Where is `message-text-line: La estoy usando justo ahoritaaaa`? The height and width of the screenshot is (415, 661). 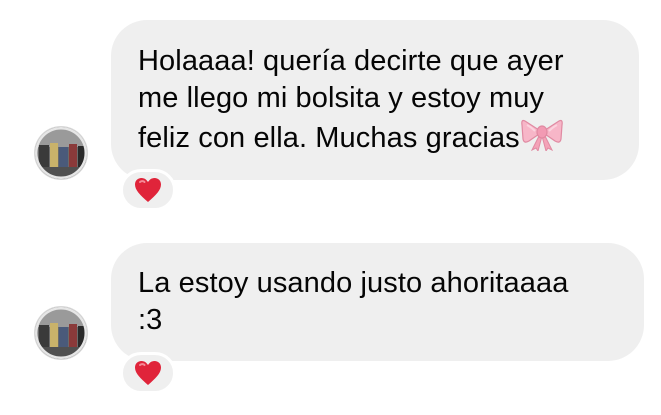
message-text-line: La estoy usando justo ahoritaaaa is located at coordinates (353, 283).